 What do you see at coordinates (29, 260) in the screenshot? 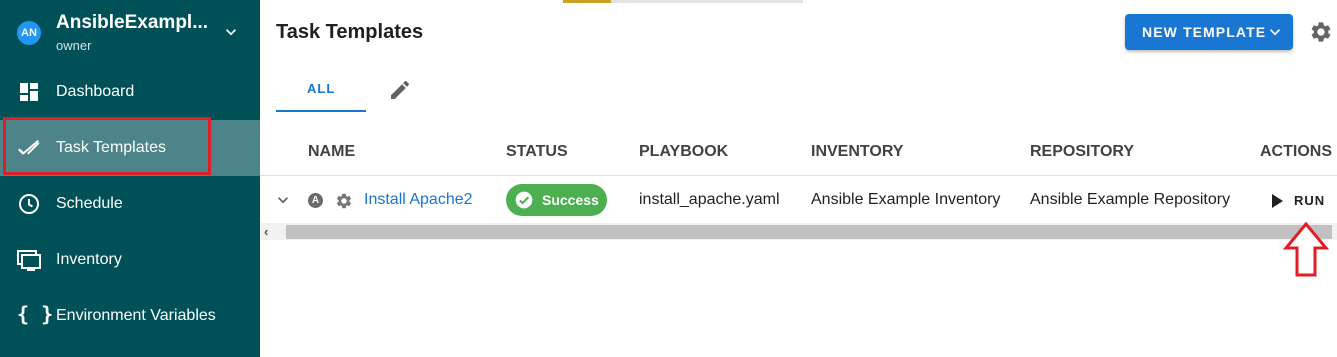
I see `monitor-icon` at bounding box center [29, 260].